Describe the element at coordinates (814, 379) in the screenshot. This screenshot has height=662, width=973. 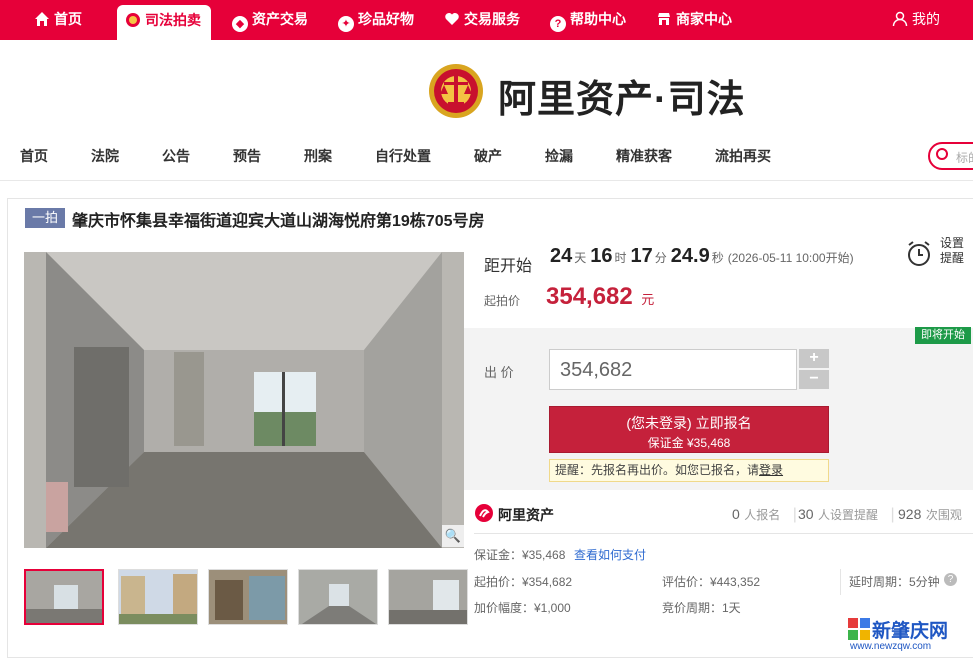
I see `decrease-bid-button: −` at that location.